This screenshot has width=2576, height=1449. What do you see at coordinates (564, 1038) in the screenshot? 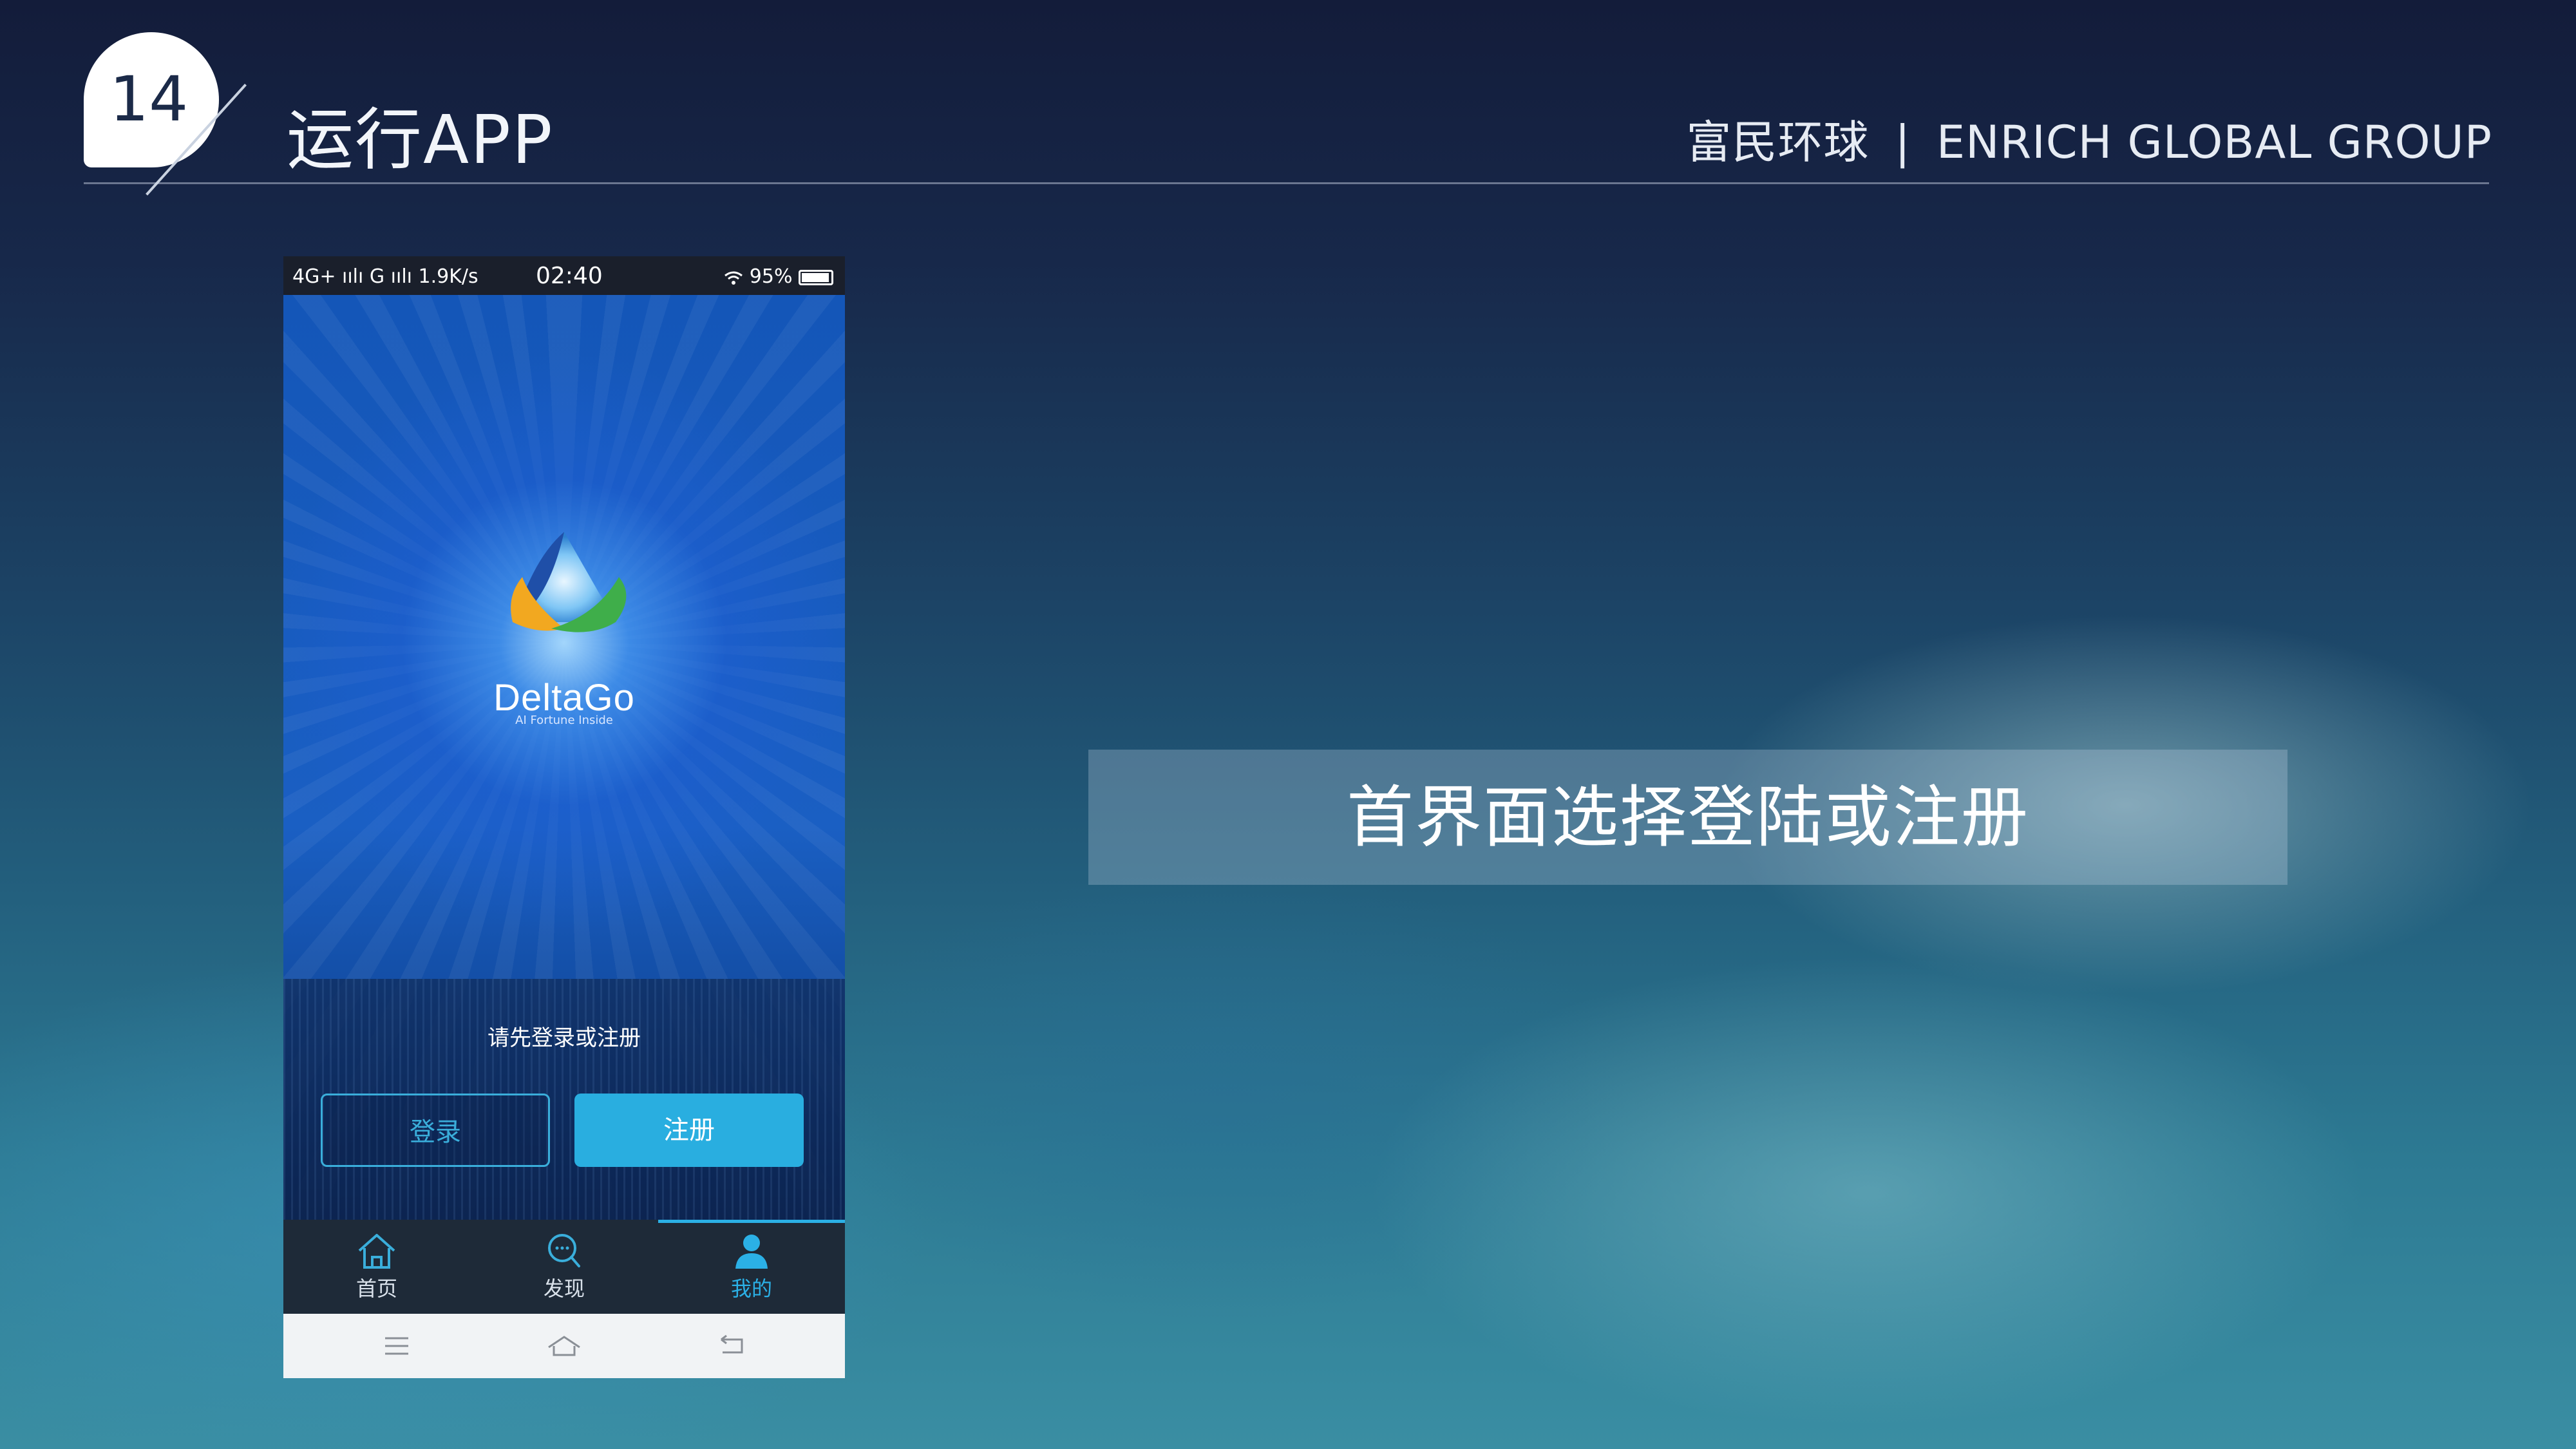
I see `login-prompt: 请先登录或注册` at bounding box center [564, 1038].